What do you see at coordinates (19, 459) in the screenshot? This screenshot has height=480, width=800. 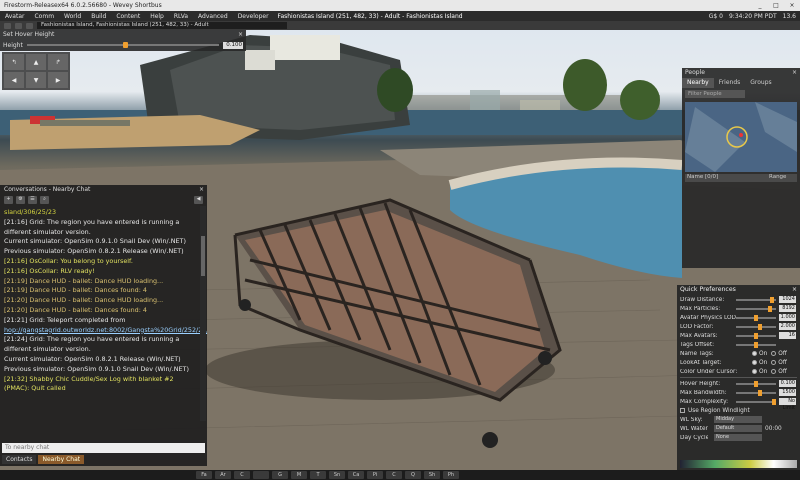 I see `tab-contacts: Contacts` at bounding box center [19, 459].